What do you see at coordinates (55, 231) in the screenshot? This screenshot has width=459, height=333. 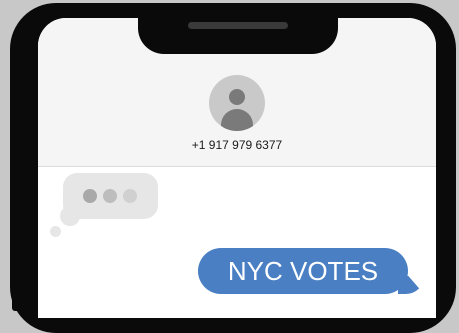 I see `typing-bubble-tail-small` at bounding box center [55, 231].